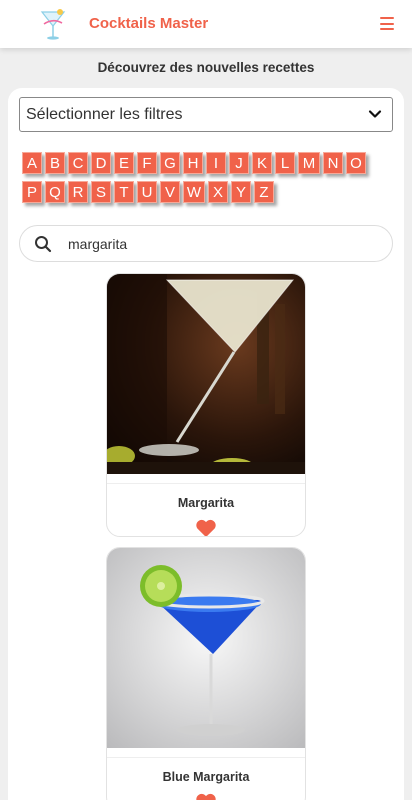  What do you see at coordinates (206, 114) in the screenshot?
I see `filters-select: Sélectionner les filtres` at bounding box center [206, 114].